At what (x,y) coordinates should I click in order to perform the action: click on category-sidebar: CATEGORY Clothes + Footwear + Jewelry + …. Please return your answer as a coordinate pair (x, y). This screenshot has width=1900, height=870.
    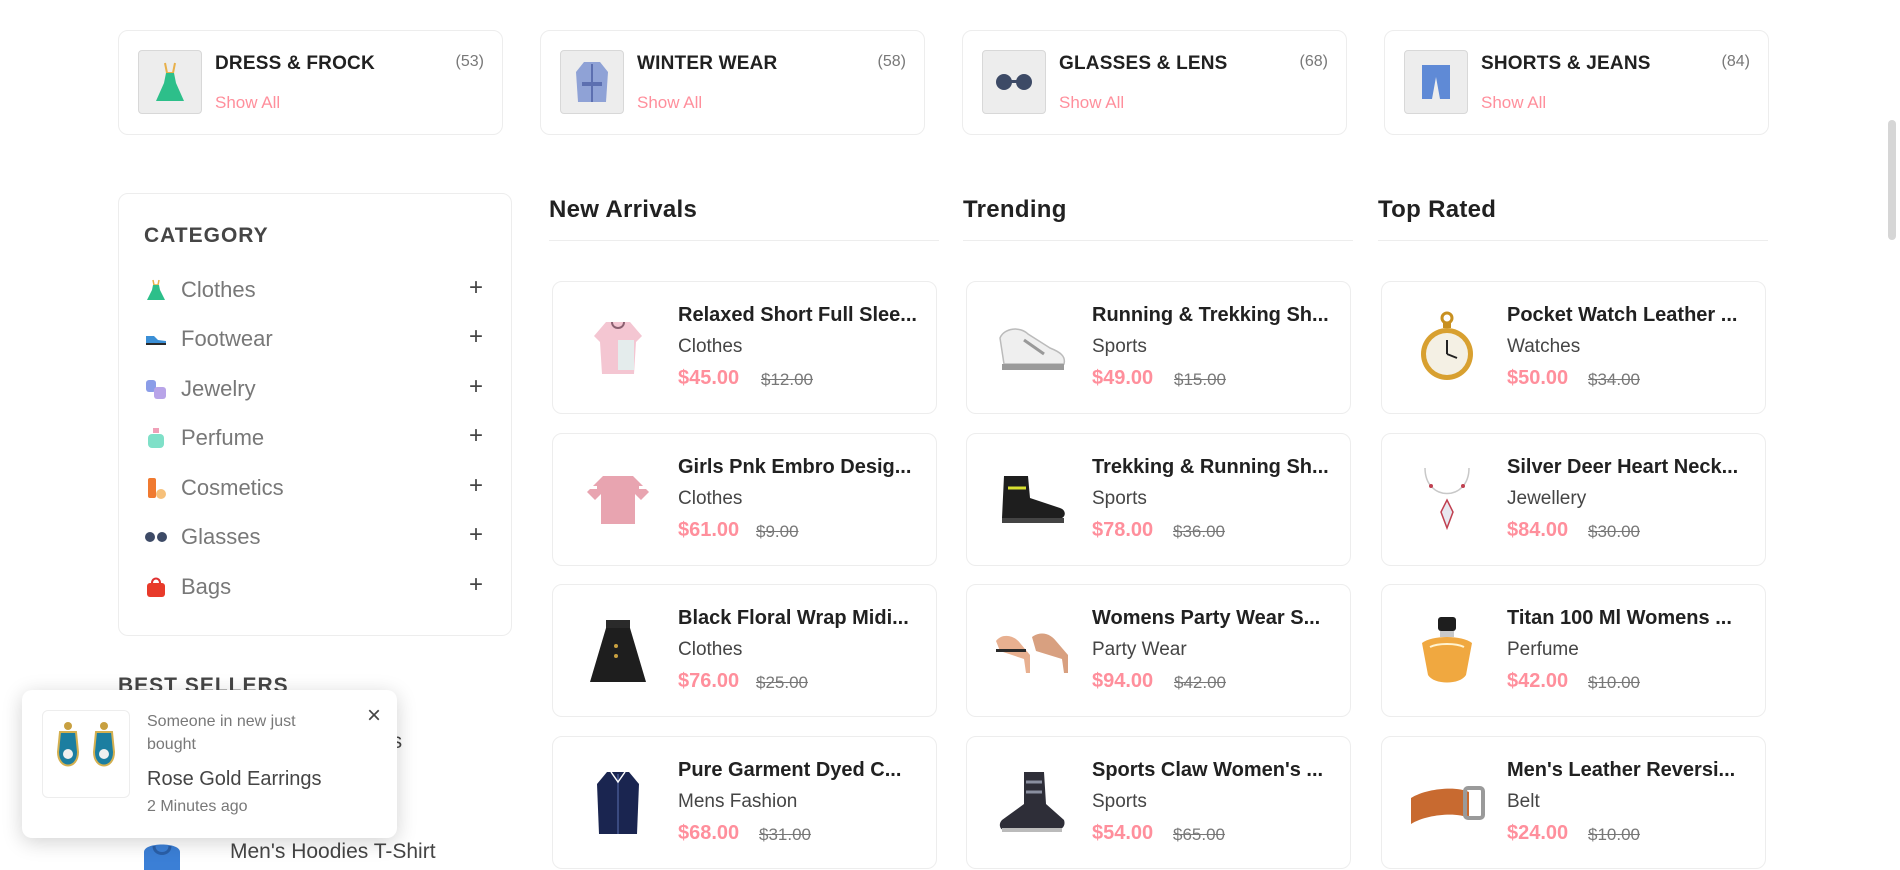
    Looking at the image, I should click on (315, 414).